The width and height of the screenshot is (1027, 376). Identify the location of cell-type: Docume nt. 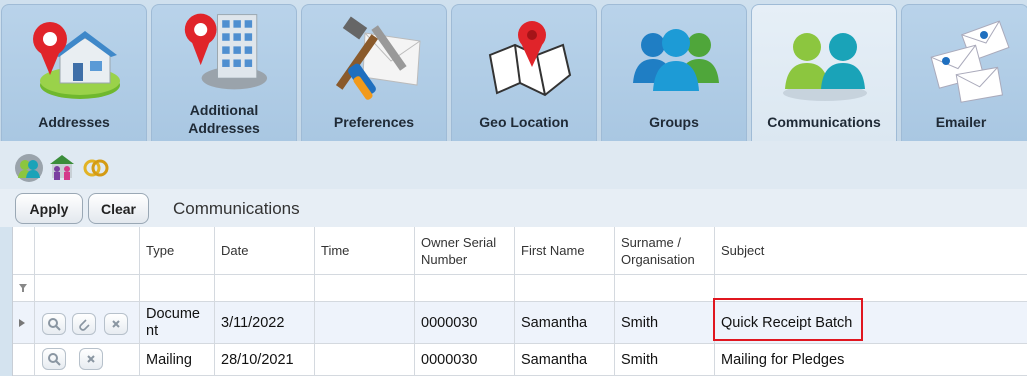
(177, 323).